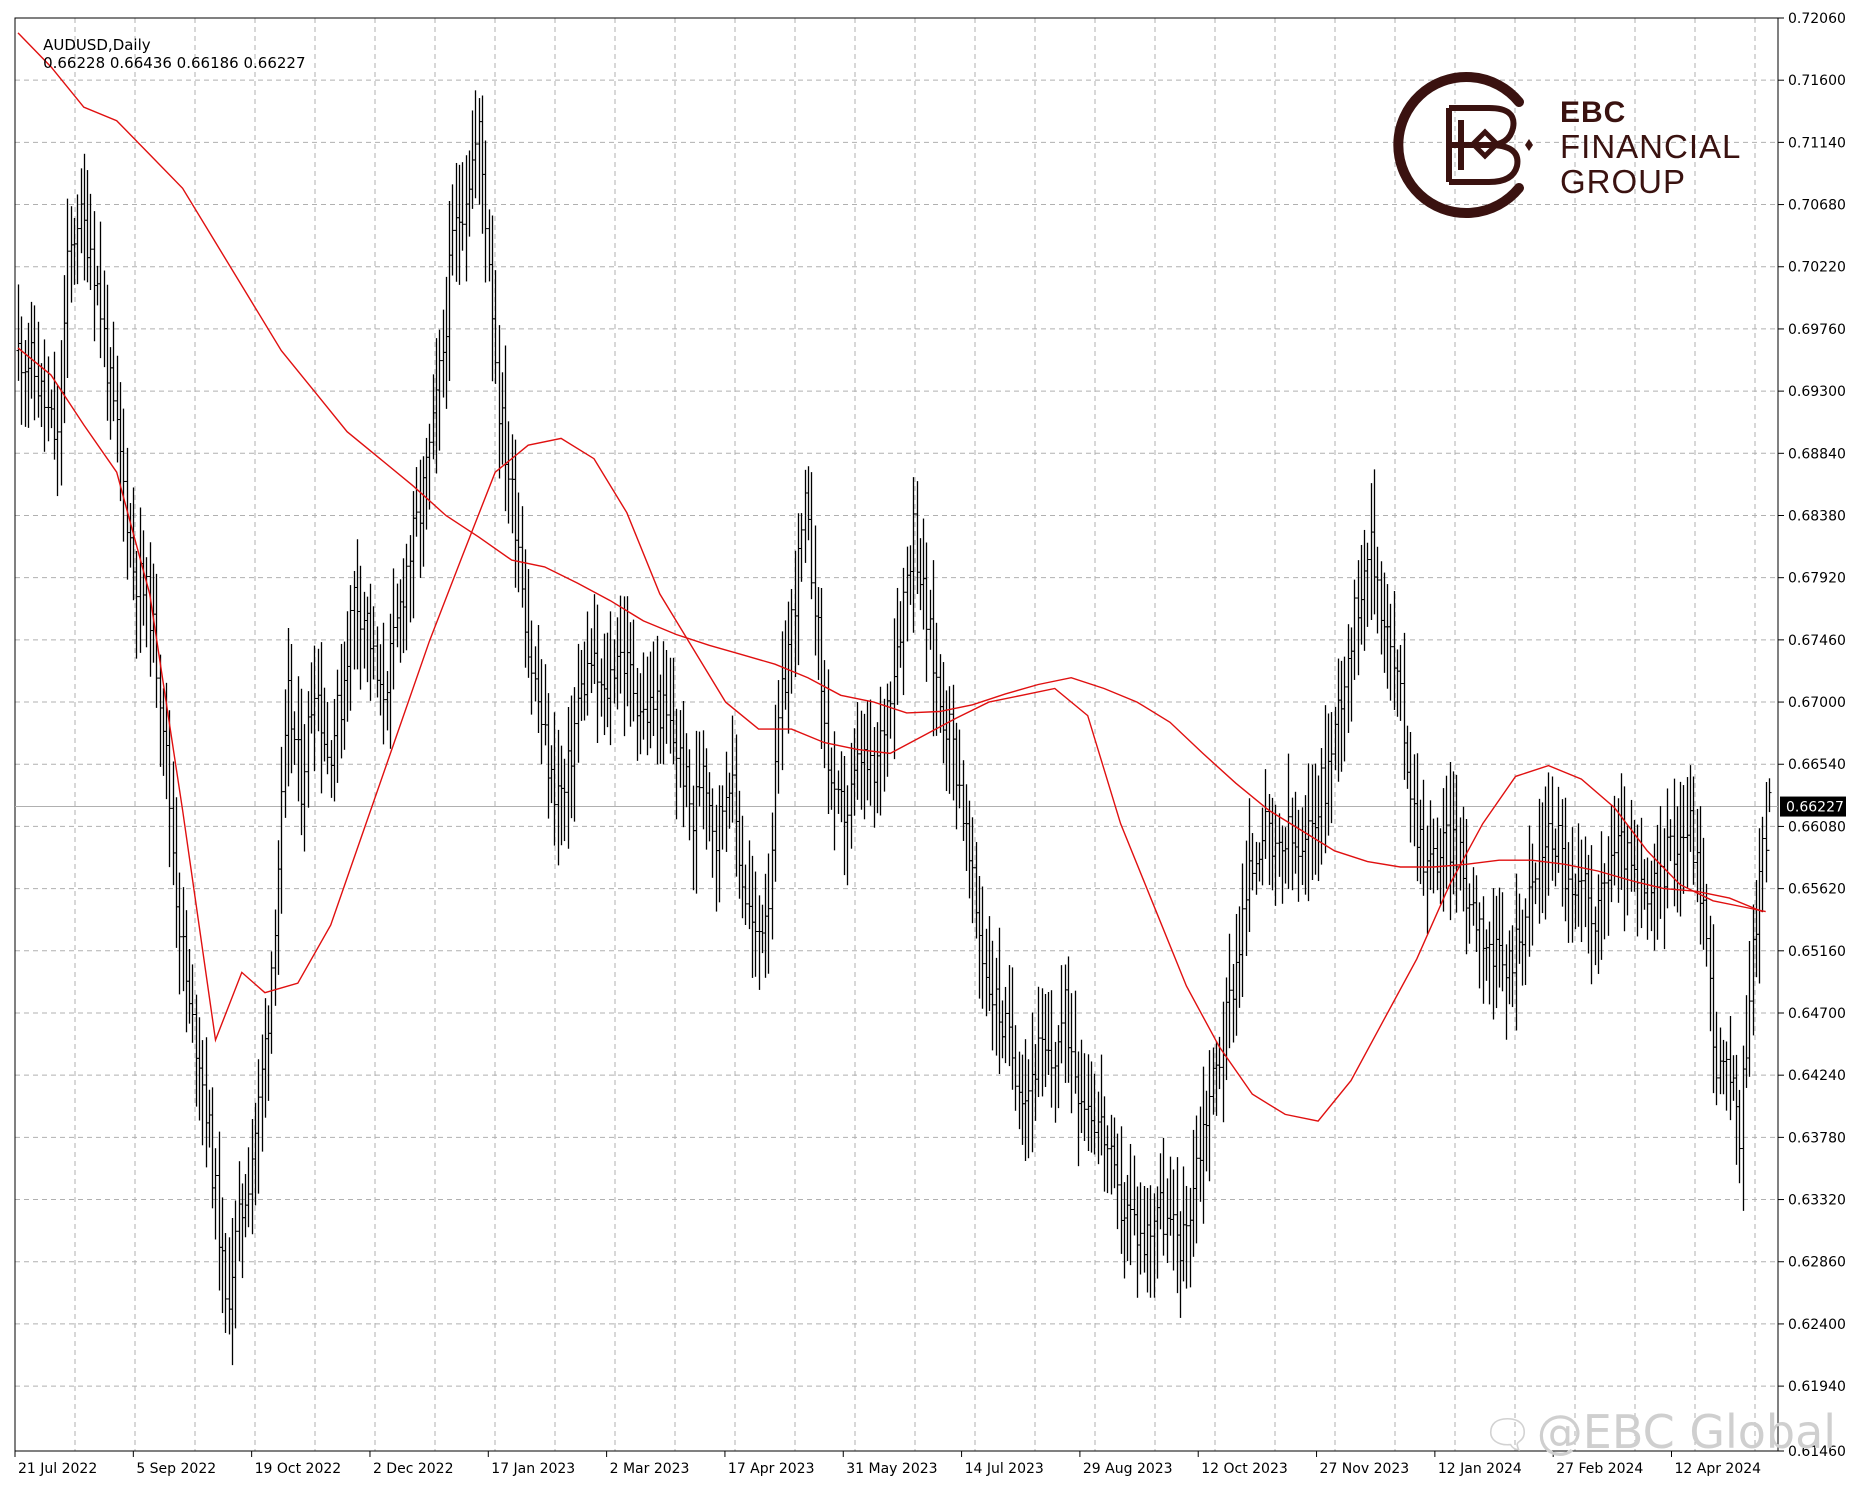 This screenshot has height=1500, width=1872. What do you see at coordinates (1817, 1325) in the screenshot?
I see `y-tick-label: 0.62400` at bounding box center [1817, 1325].